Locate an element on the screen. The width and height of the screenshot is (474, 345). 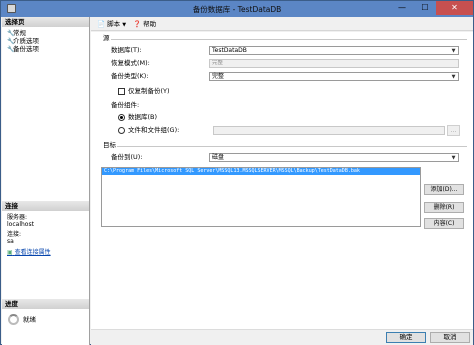
connection-section: 连接 服务器: localhost 连接: sa ▣ 查看连接属性 is located at coordinates (45, 229).